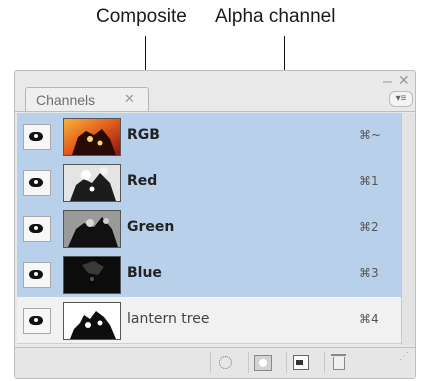  What do you see at coordinates (408, 229) in the screenshot?
I see `scrollbar` at bounding box center [408, 229].